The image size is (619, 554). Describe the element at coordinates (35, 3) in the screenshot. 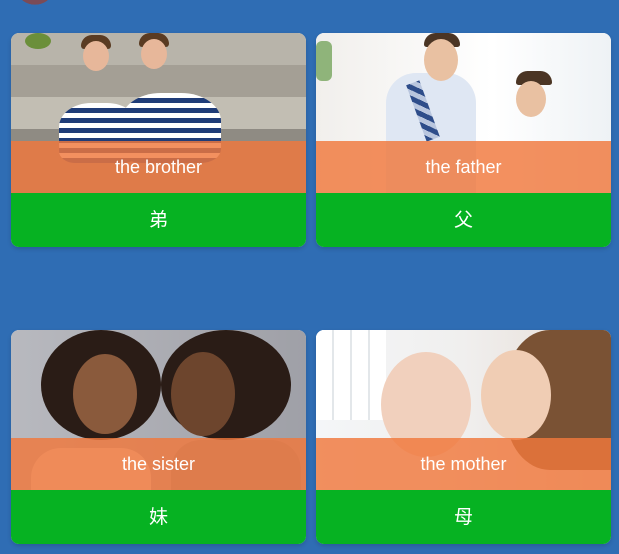

I see `user-avatar` at that location.